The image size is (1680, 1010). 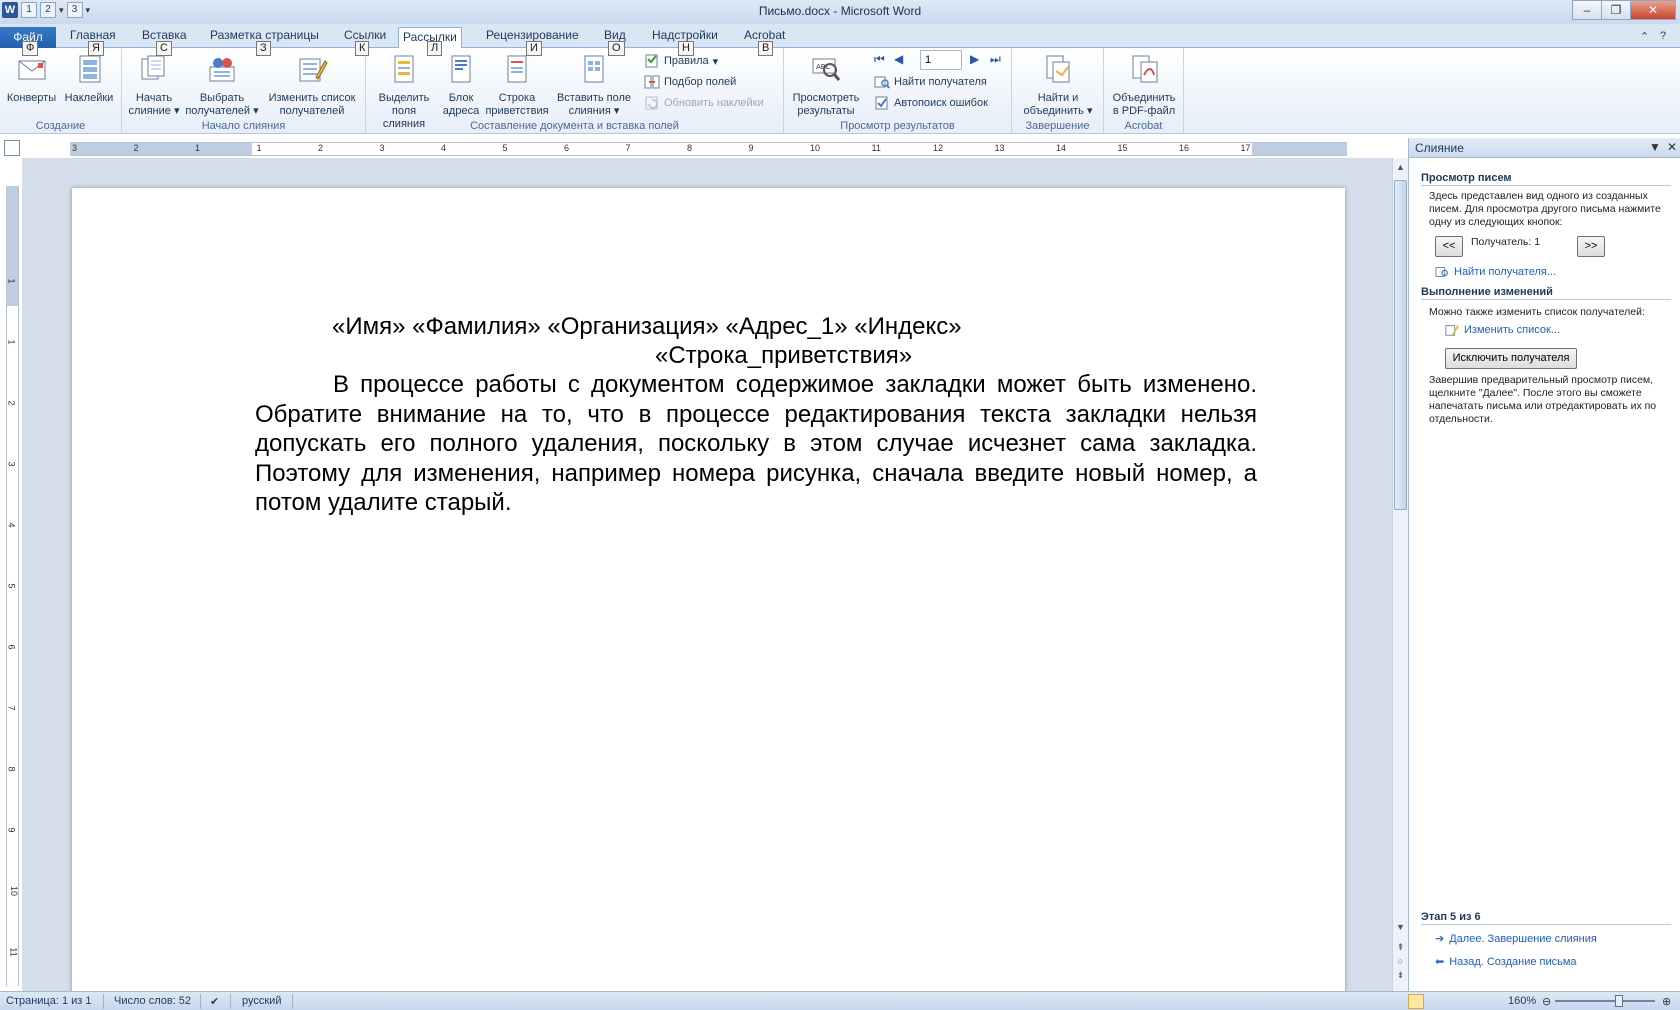 What do you see at coordinates (243, 126) in the screenshot?
I see `group-start-merge-label: Начало слияния` at bounding box center [243, 126].